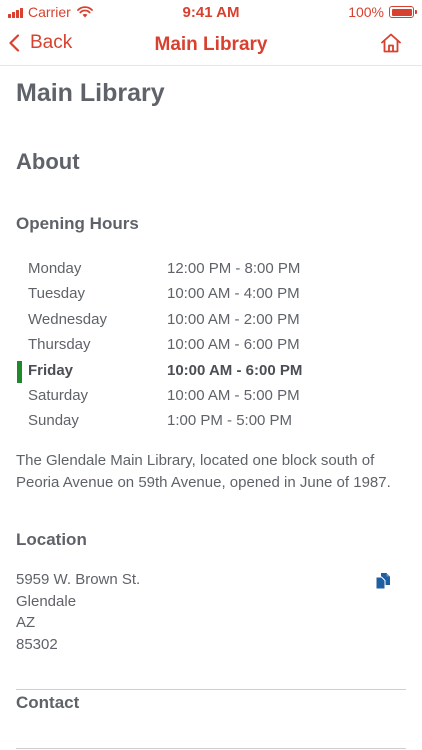 Image resolution: width=422 pixels, height=750 pixels. What do you see at coordinates (51, 42) in the screenshot?
I see `back-label: Back` at bounding box center [51, 42].